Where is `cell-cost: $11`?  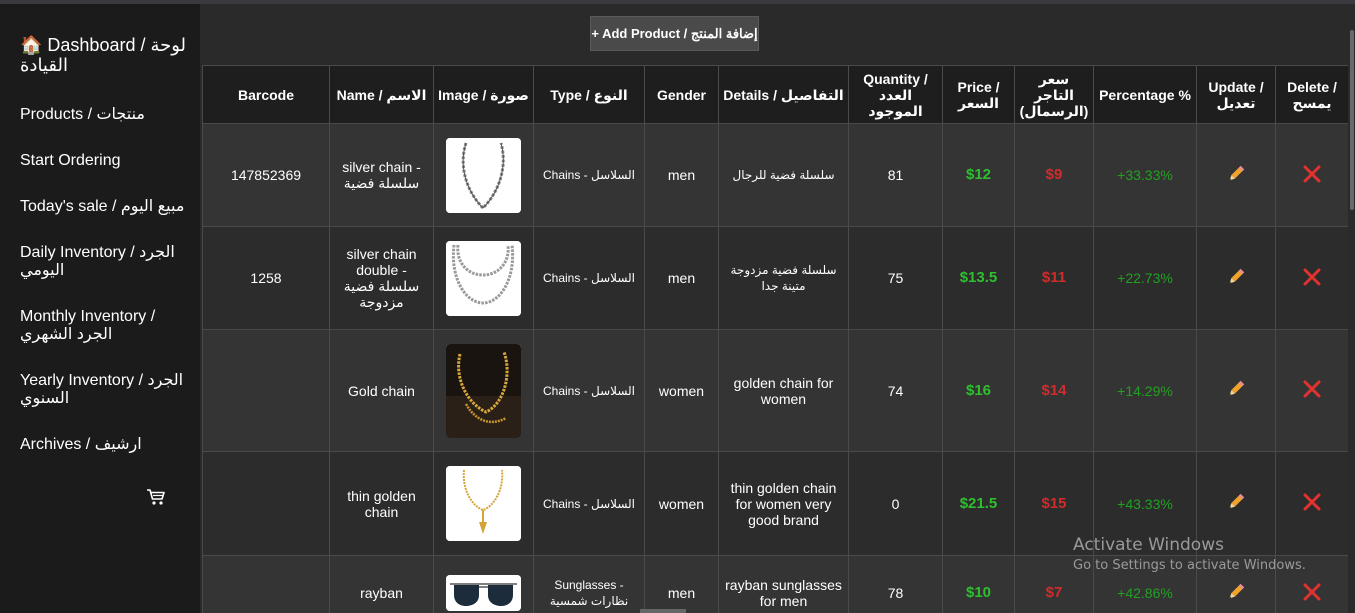
cell-cost: $11 is located at coordinates (1054, 278).